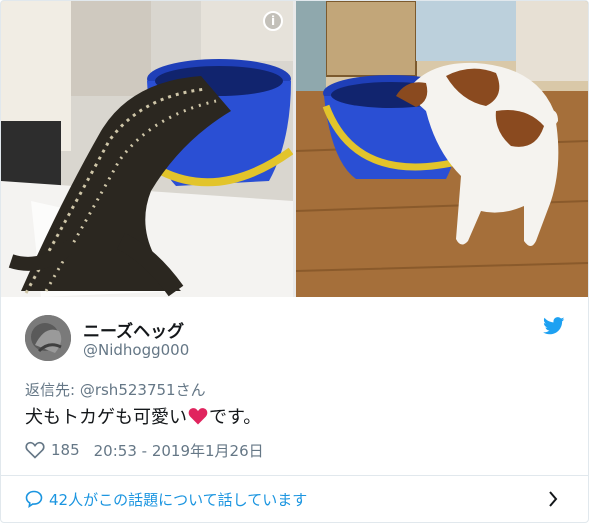 The width and height of the screenshot is (589, 523). What do you see at coordinates (295, 338) in the screenshot?
I see `tweet-header: ニーズヘッグ @Nidhogg000` at bounding box center [295, 338].